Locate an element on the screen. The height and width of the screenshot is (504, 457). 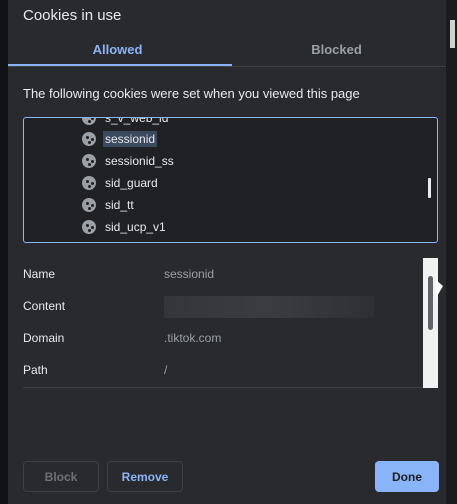
detail-label-name: Name is located at coordinates (39, 274).